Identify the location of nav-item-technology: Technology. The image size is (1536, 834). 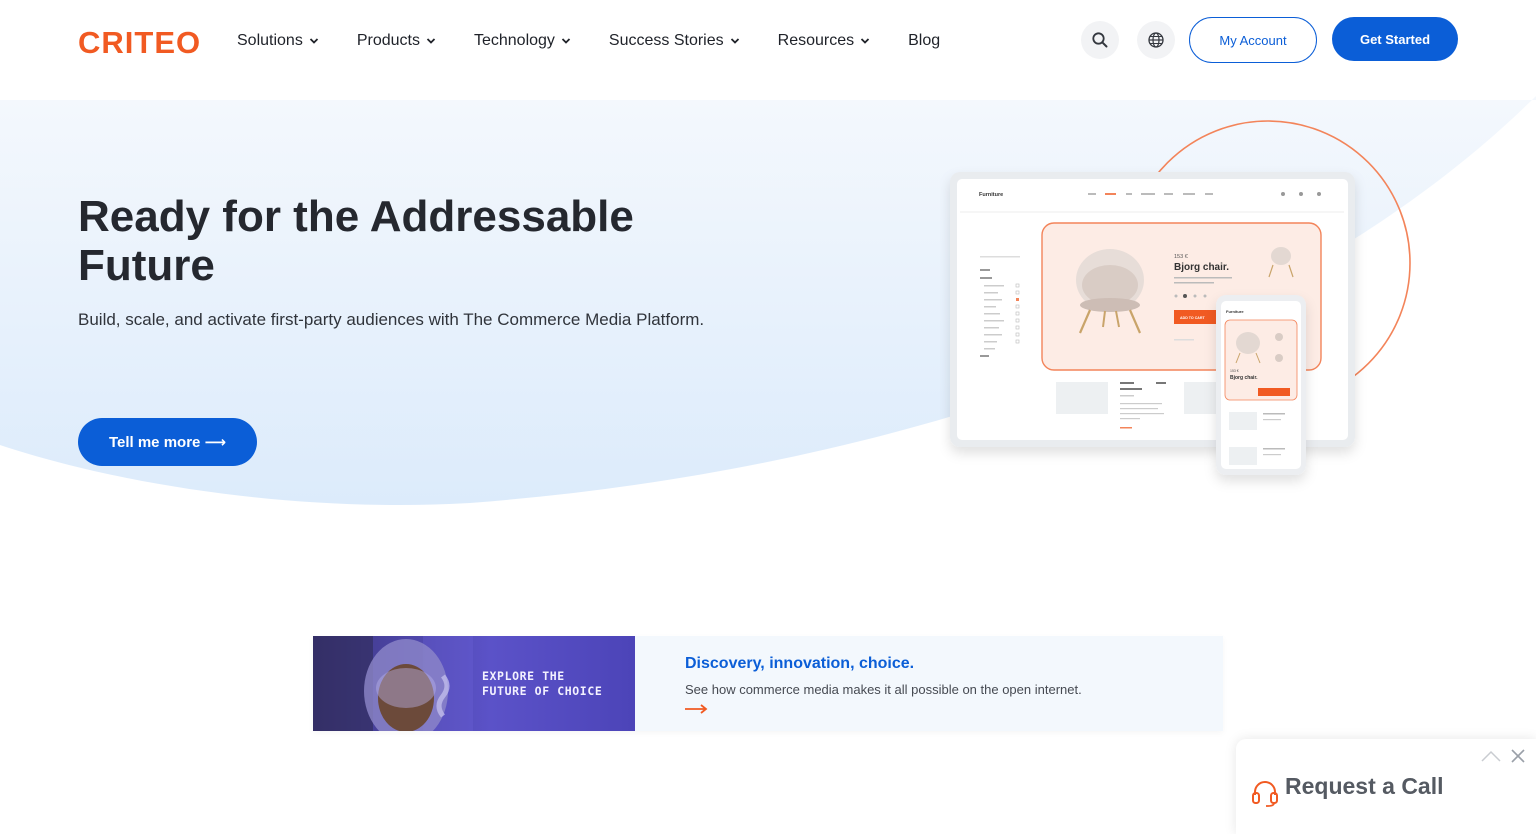
(522, 41).